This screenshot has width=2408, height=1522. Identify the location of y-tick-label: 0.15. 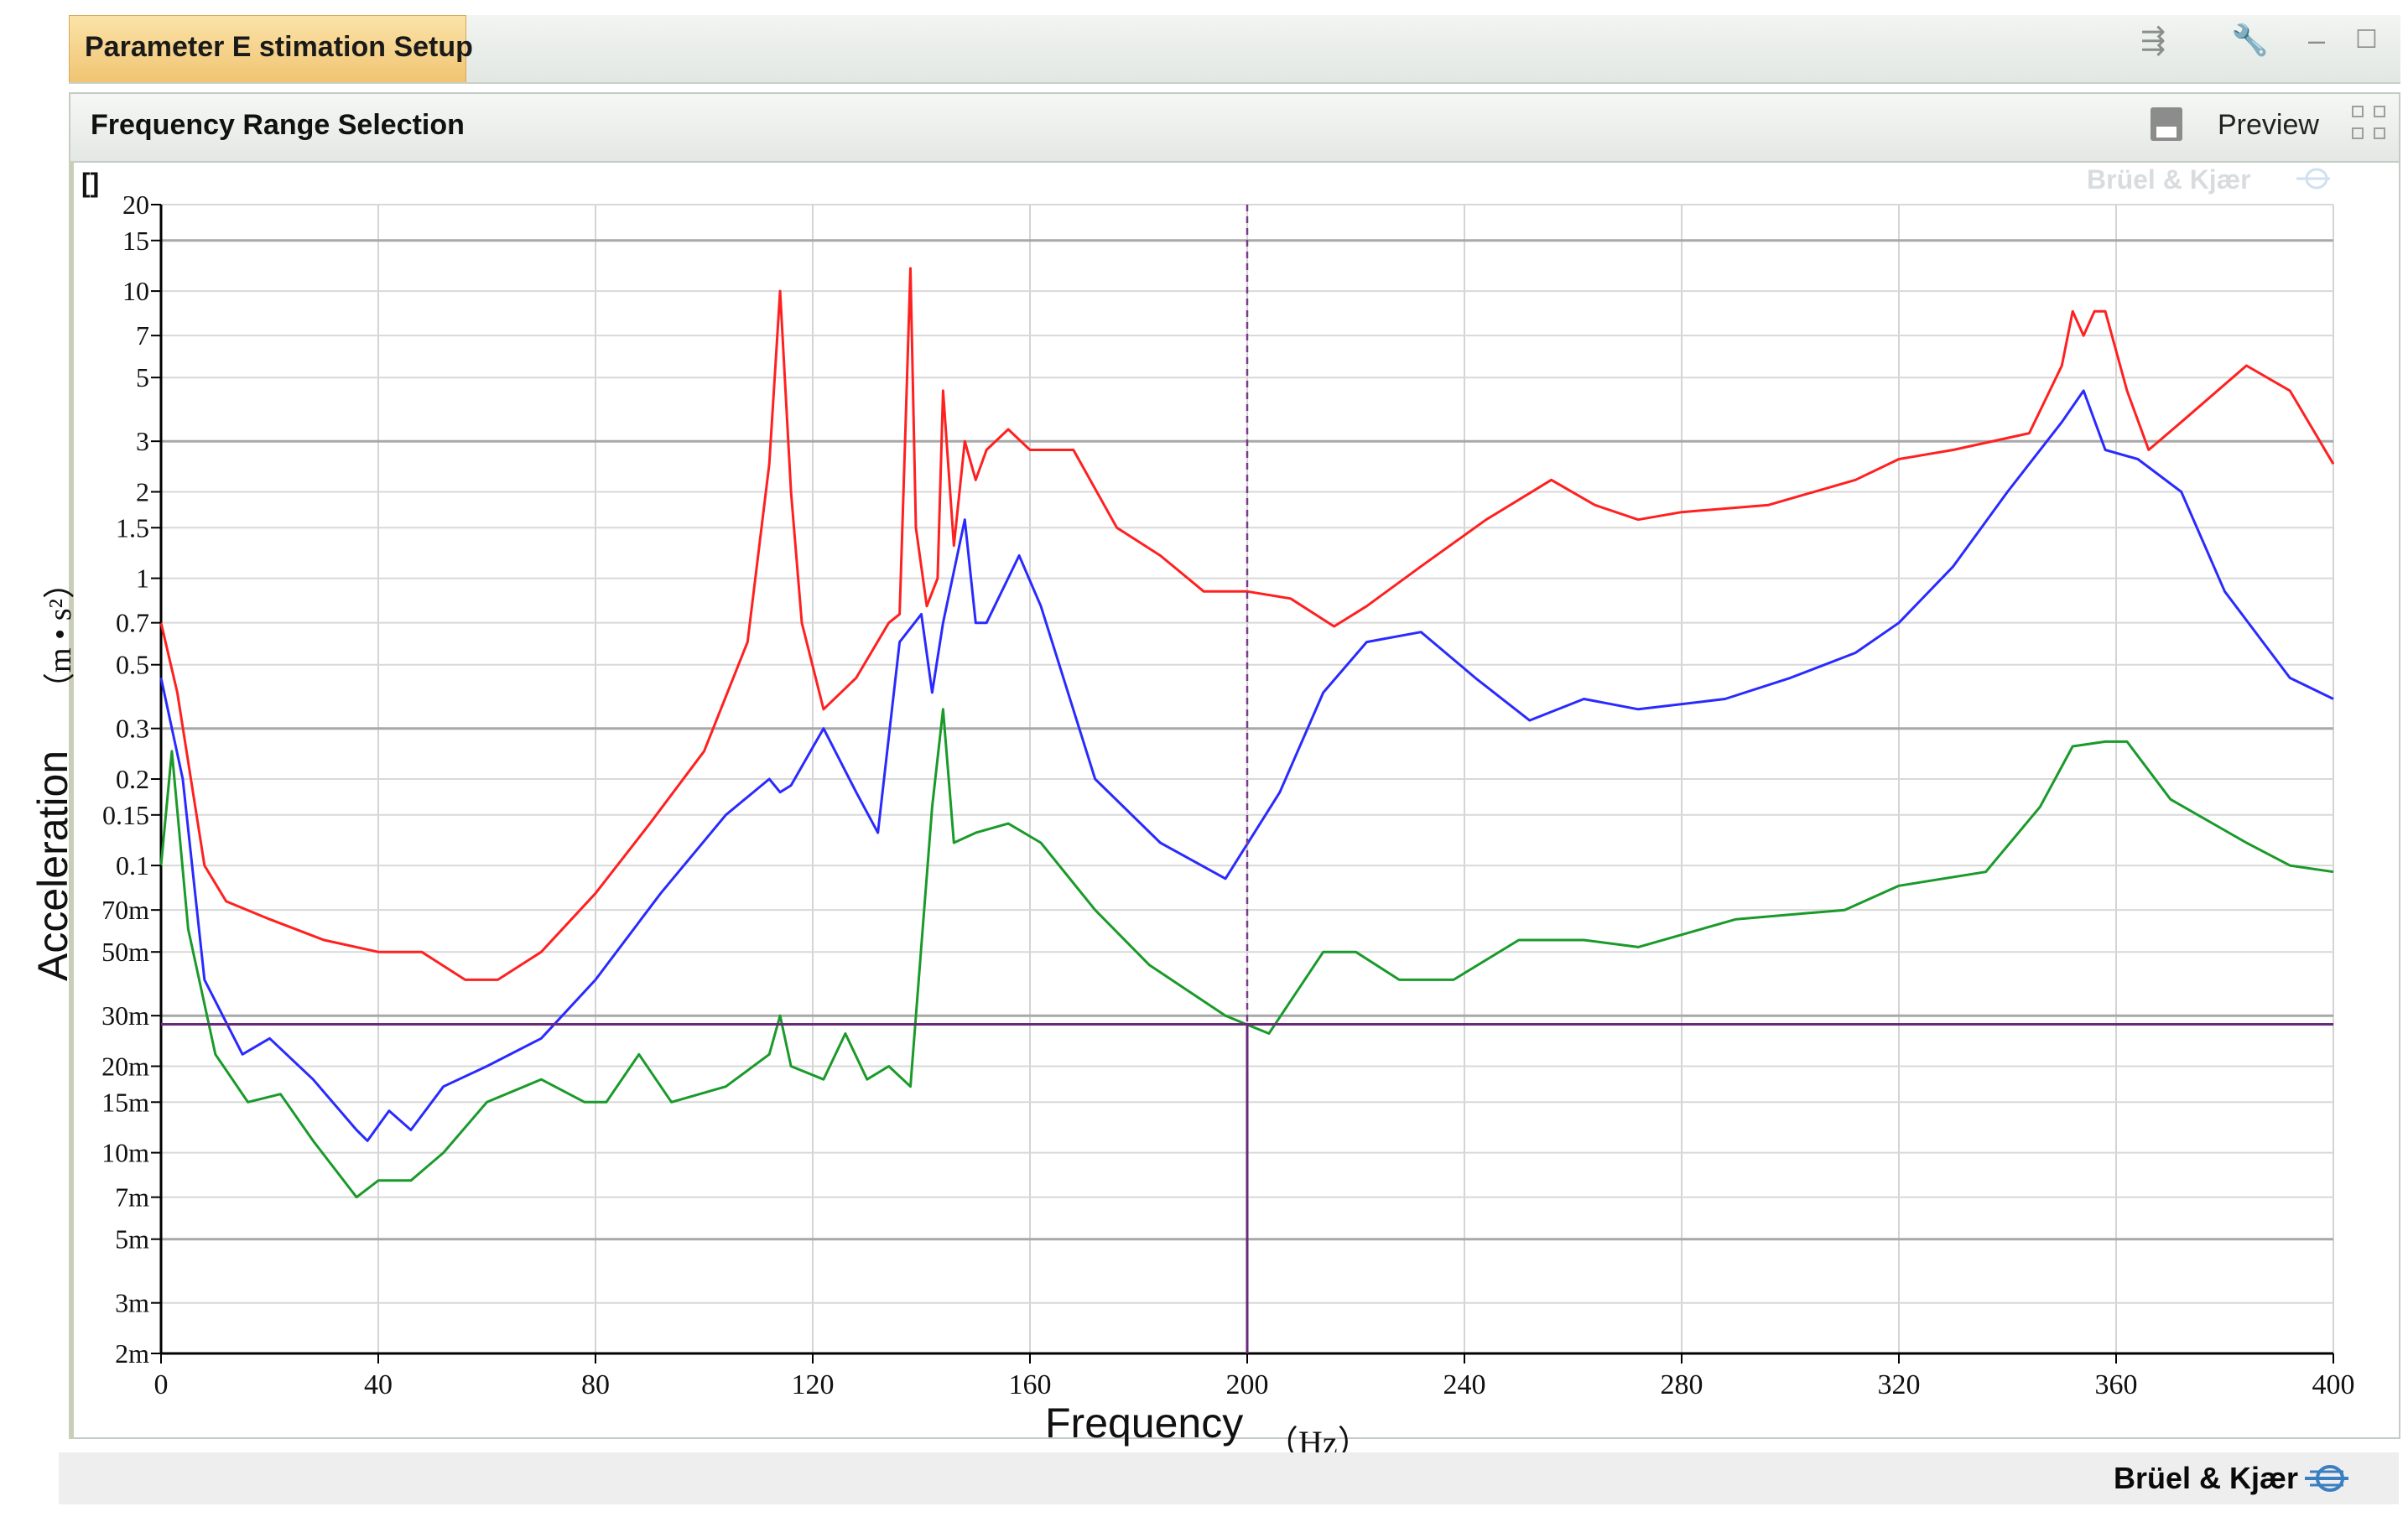
(126, 815).